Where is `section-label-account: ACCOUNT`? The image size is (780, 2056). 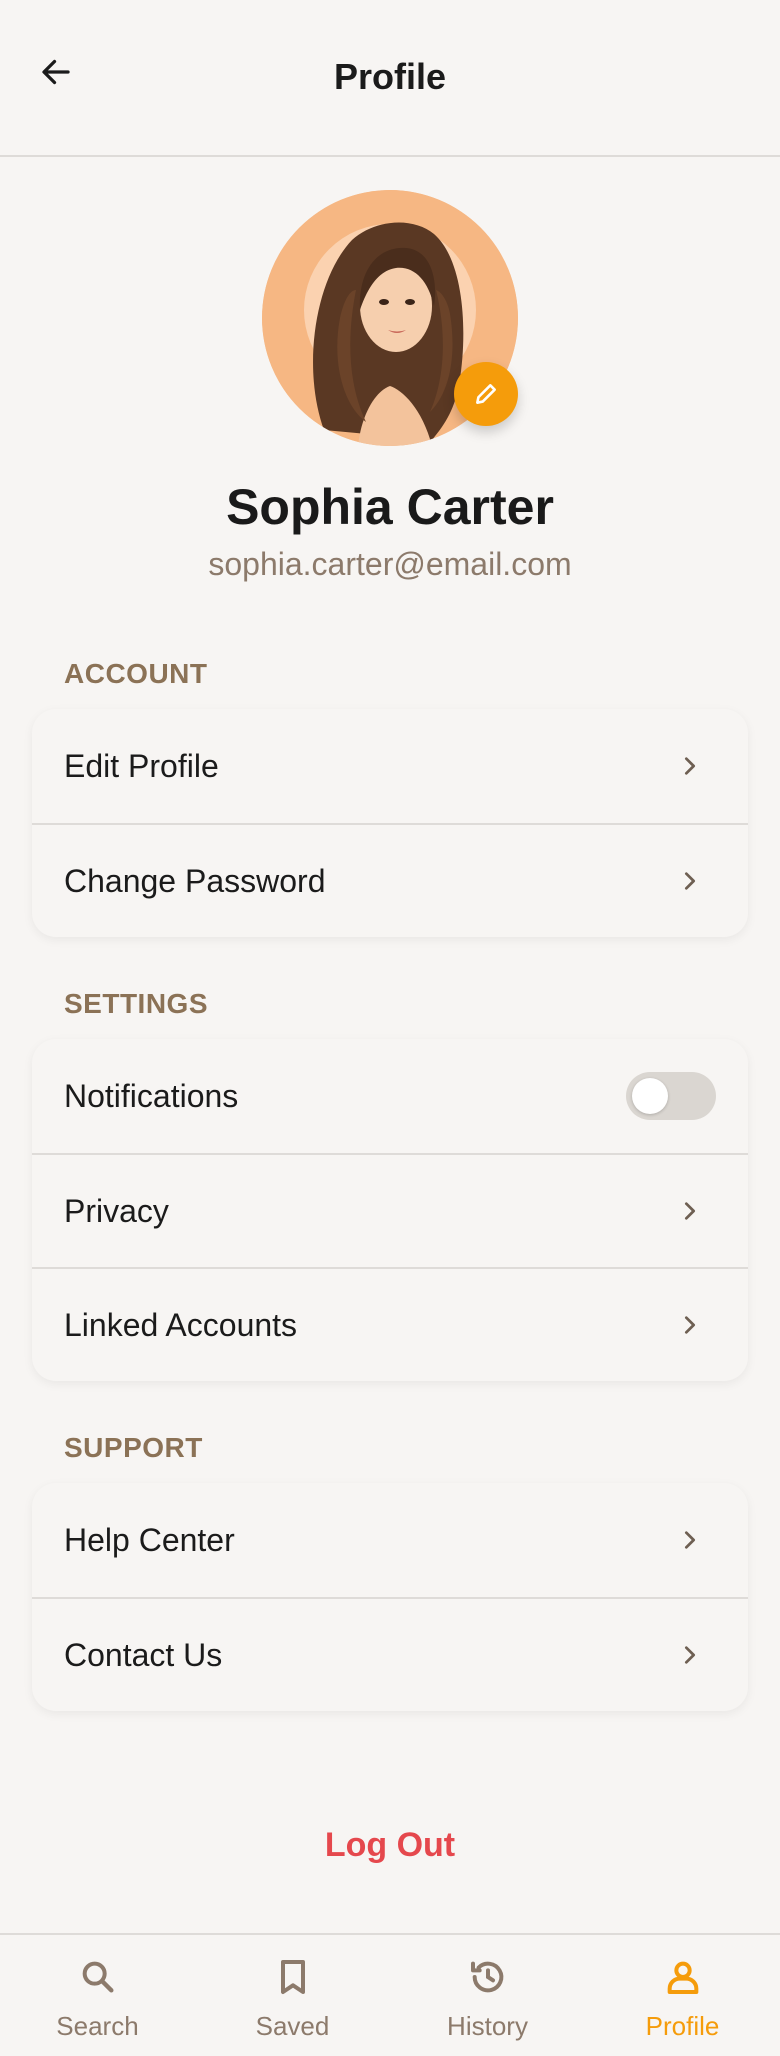 section-label-account: ACCOUNT is located at coordinates (136, 673).